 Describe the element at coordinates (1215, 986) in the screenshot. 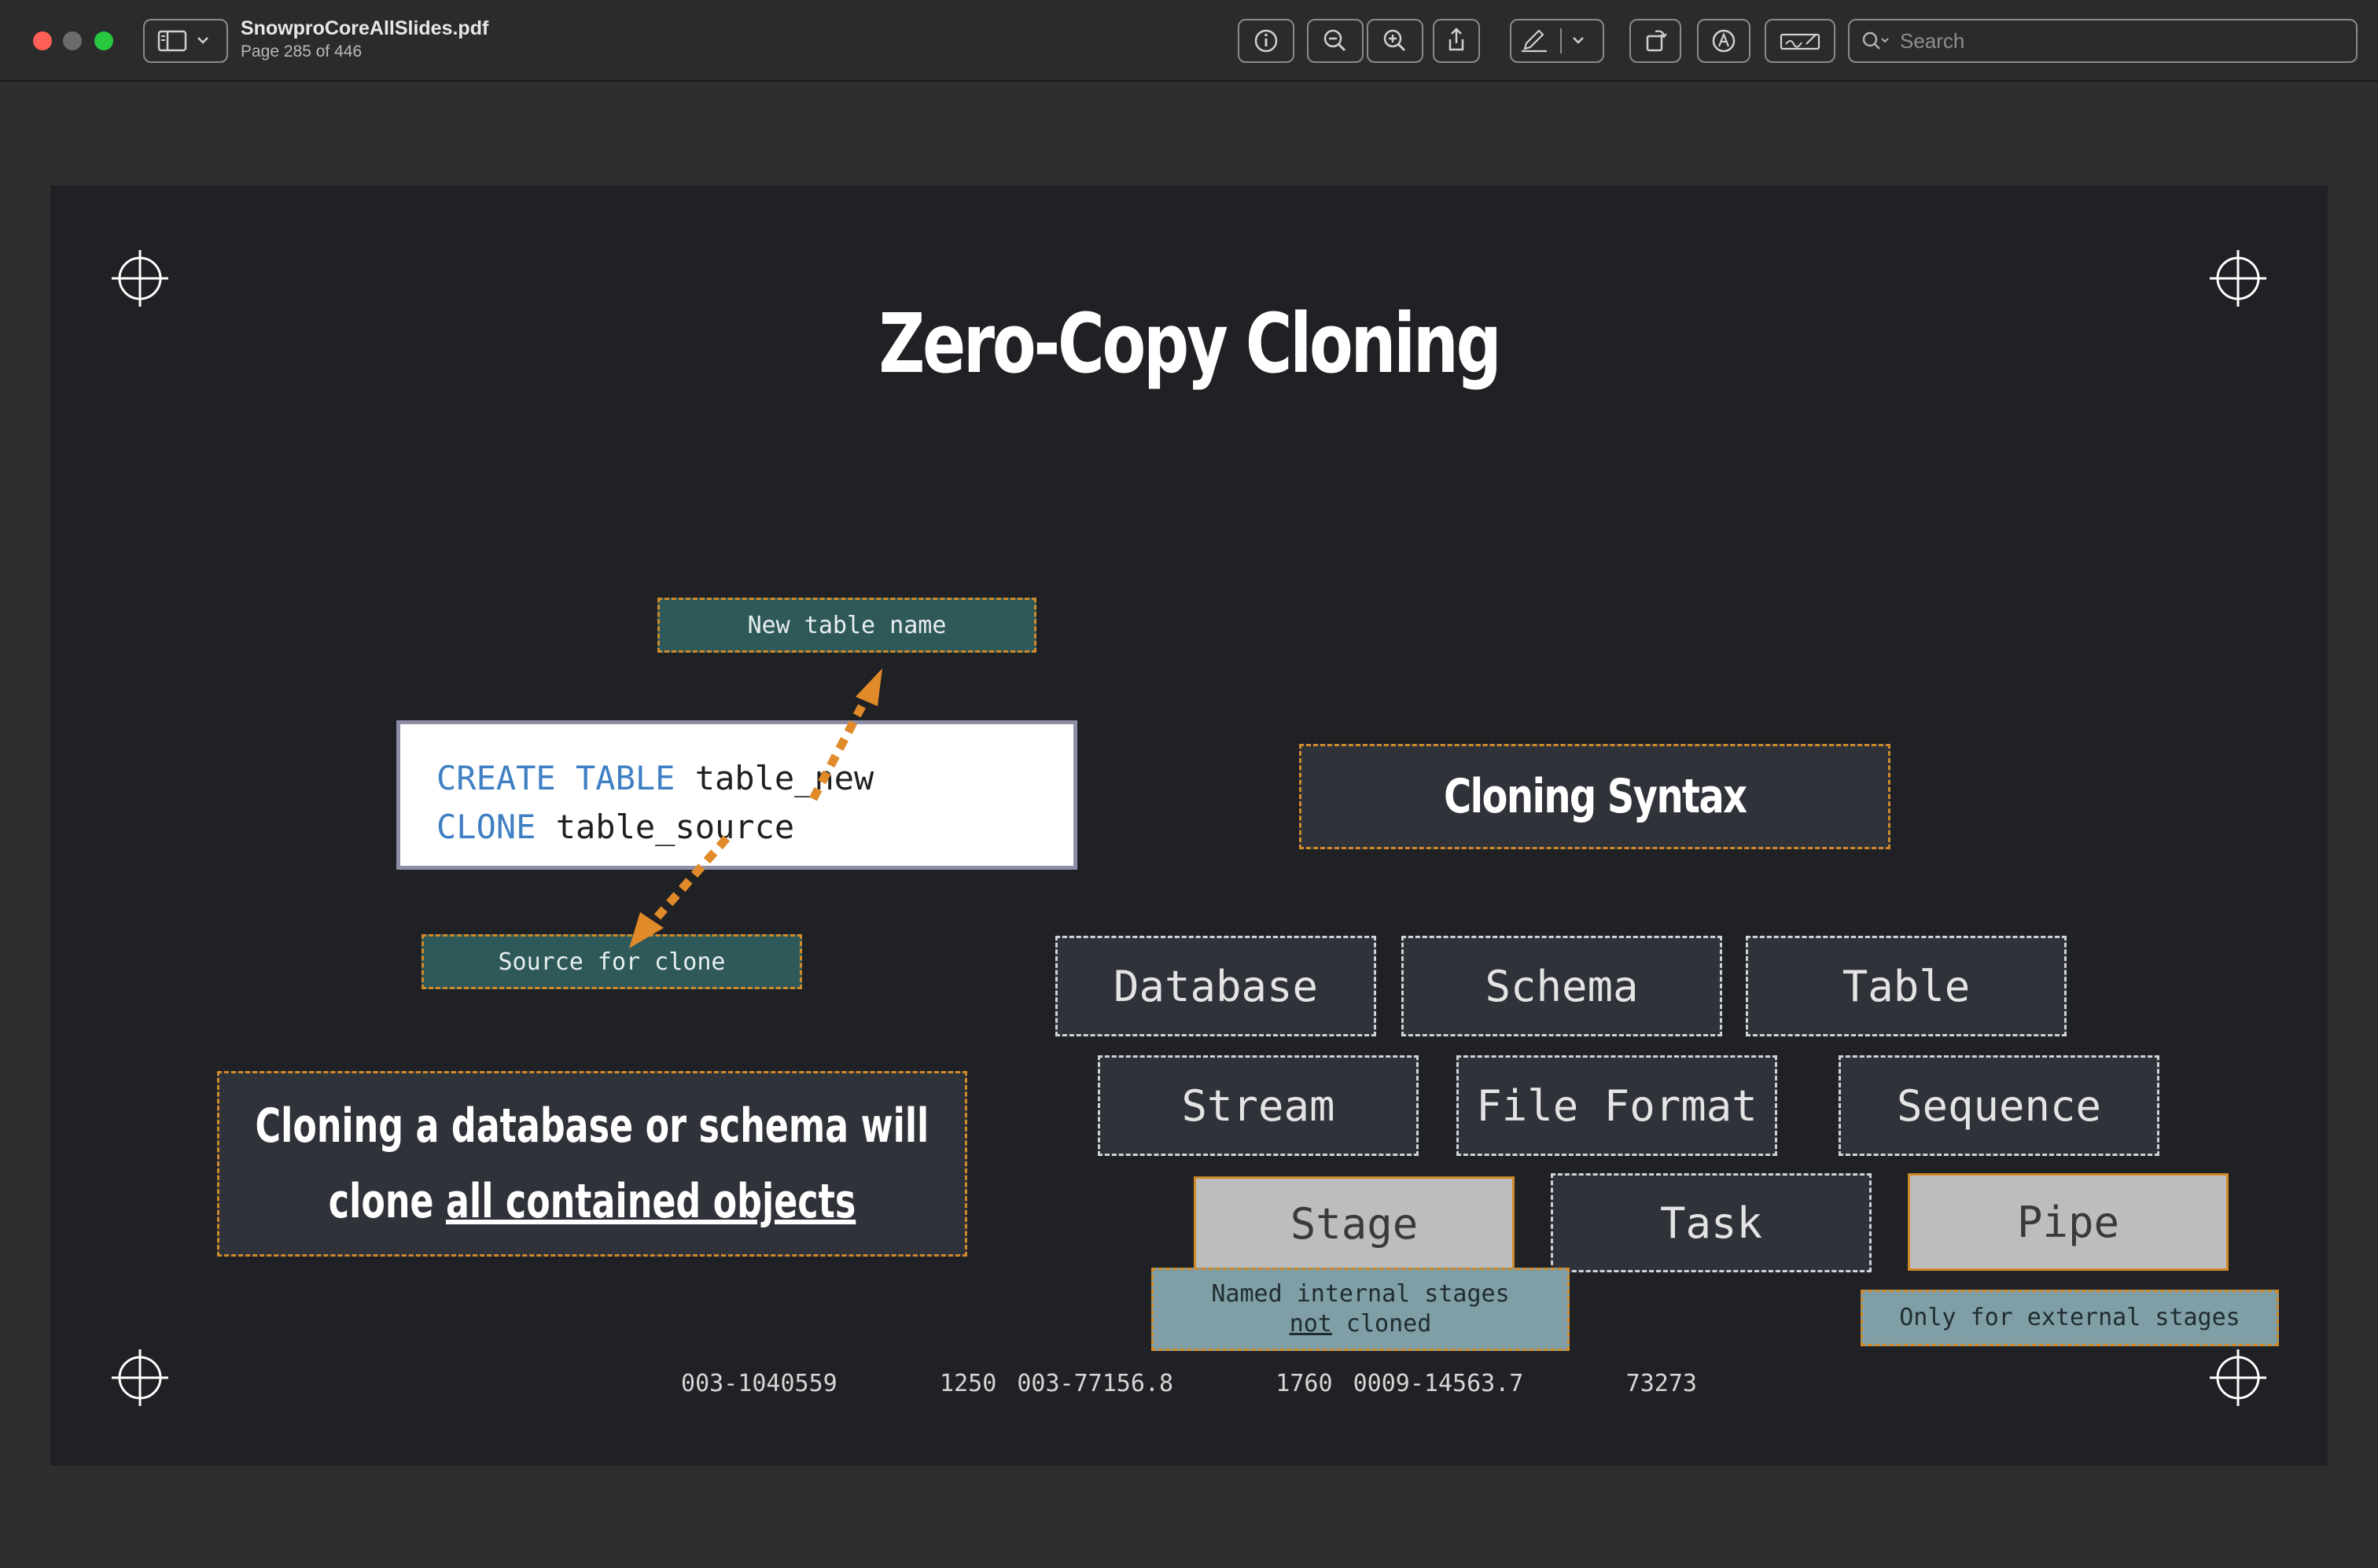

I see `object-database: Database` at that location.